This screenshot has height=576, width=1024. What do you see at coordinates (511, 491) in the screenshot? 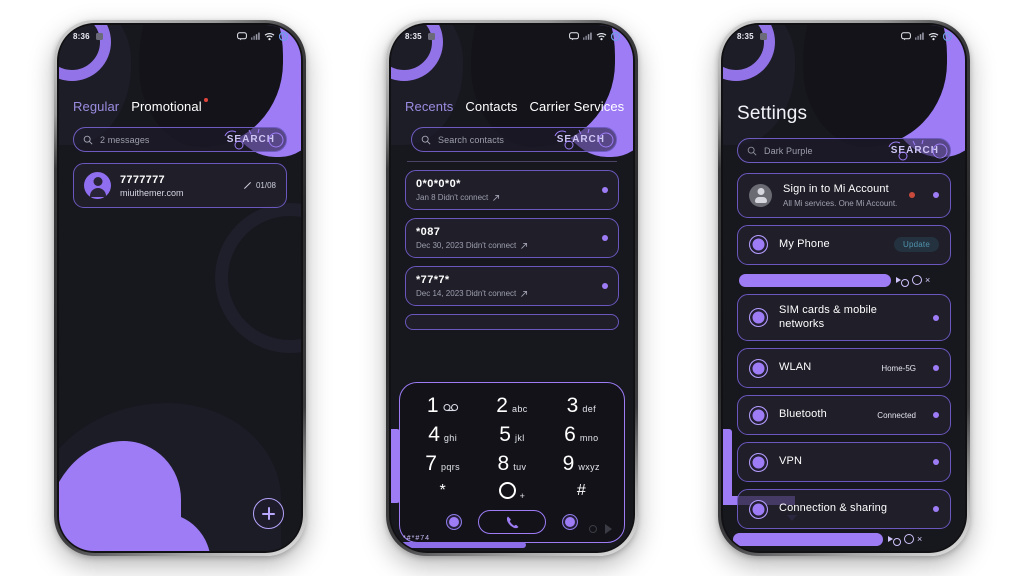
I see `dialpad-key-0: +` at bounding box center [511, 491].